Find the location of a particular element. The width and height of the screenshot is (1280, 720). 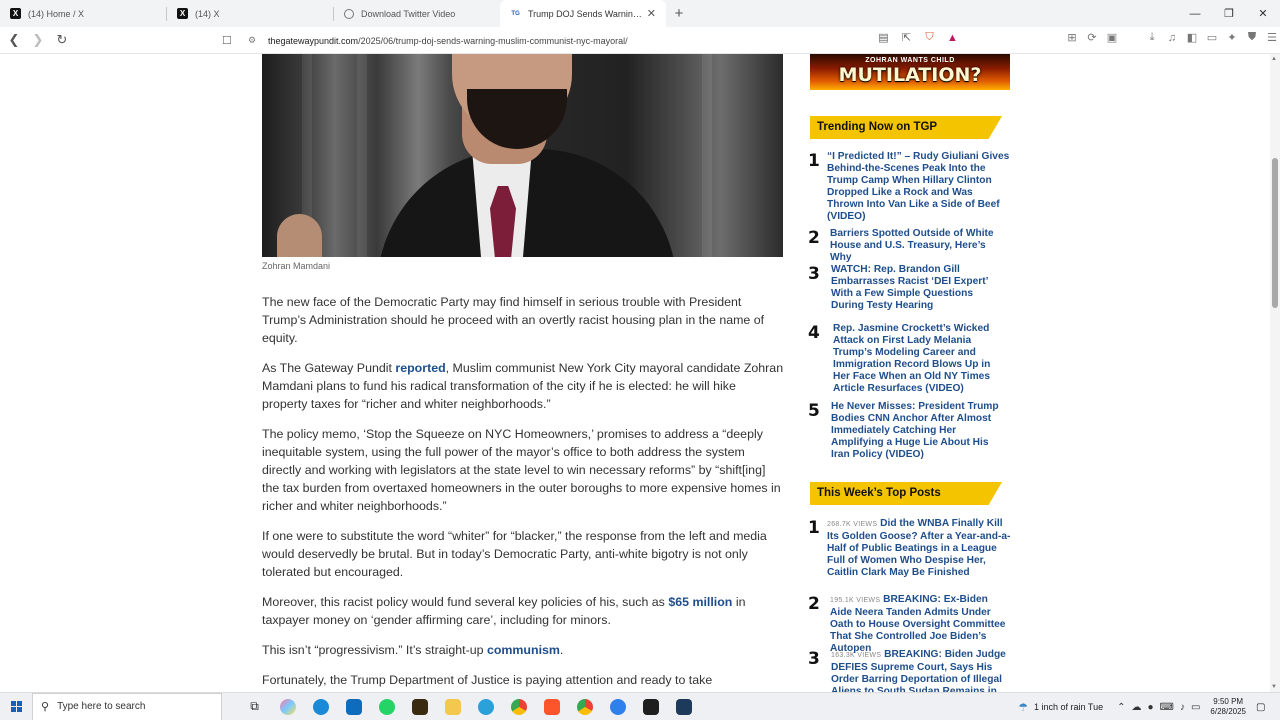

chrome-profile-icon is located at coordinates (584, 706).